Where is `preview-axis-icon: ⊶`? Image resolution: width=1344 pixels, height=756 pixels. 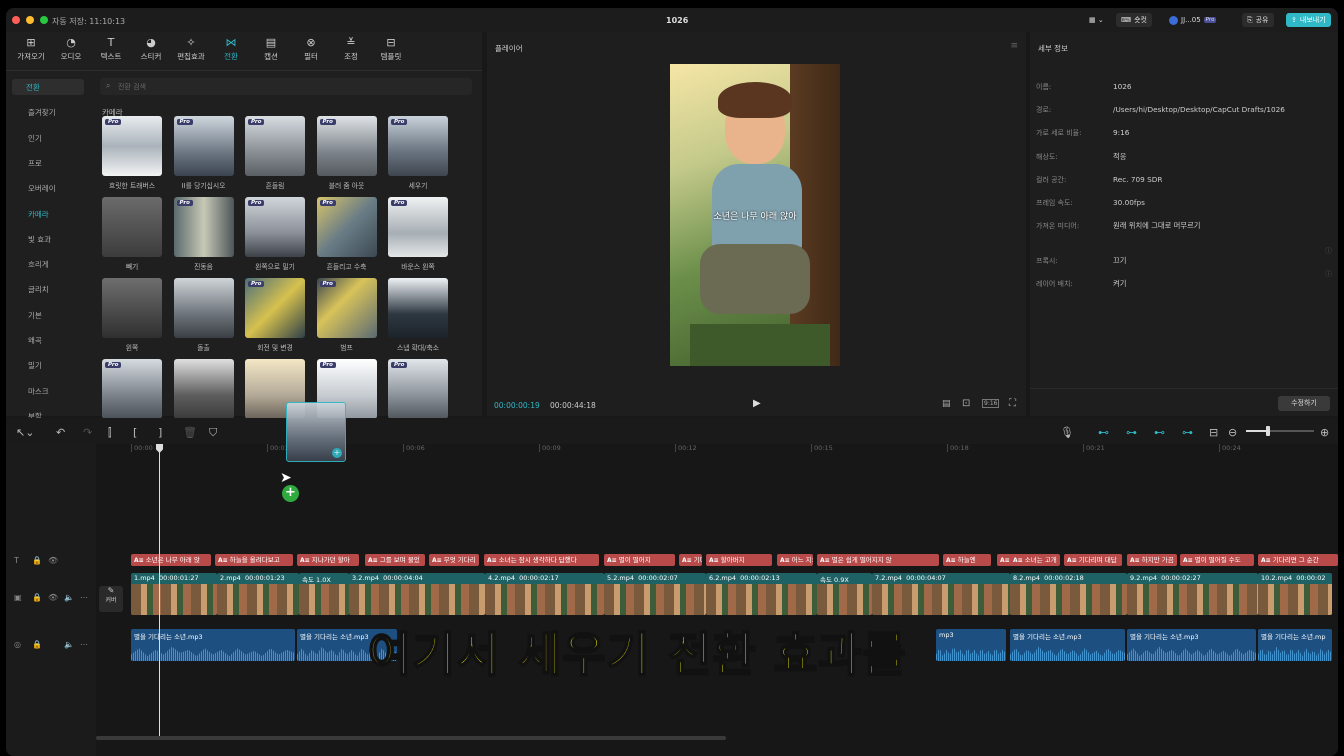
preview-axis-icon: ⊶ is located at coordinates (1187, 432).